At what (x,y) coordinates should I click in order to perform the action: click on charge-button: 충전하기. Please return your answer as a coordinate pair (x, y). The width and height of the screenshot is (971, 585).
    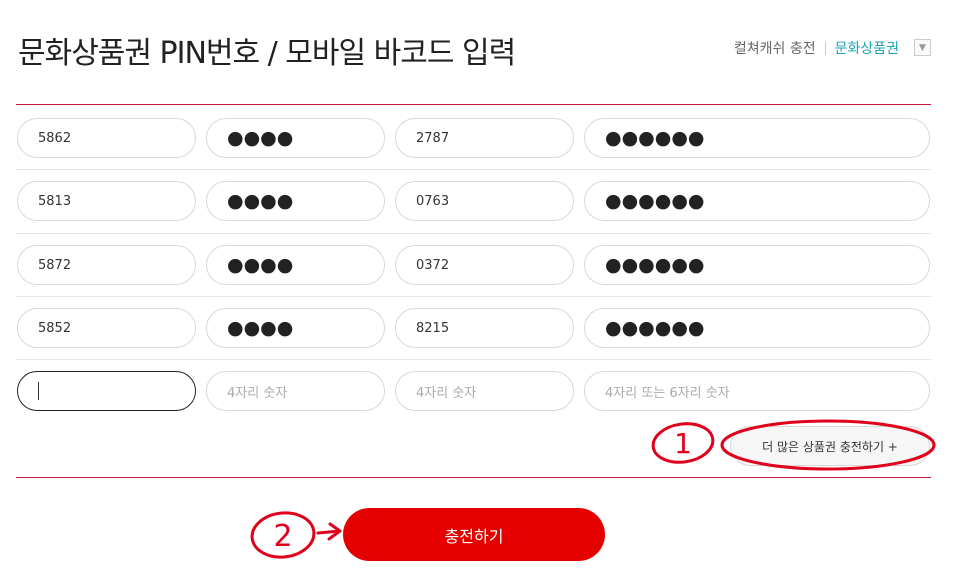
    Looking at the image, I should click on (474, 534).